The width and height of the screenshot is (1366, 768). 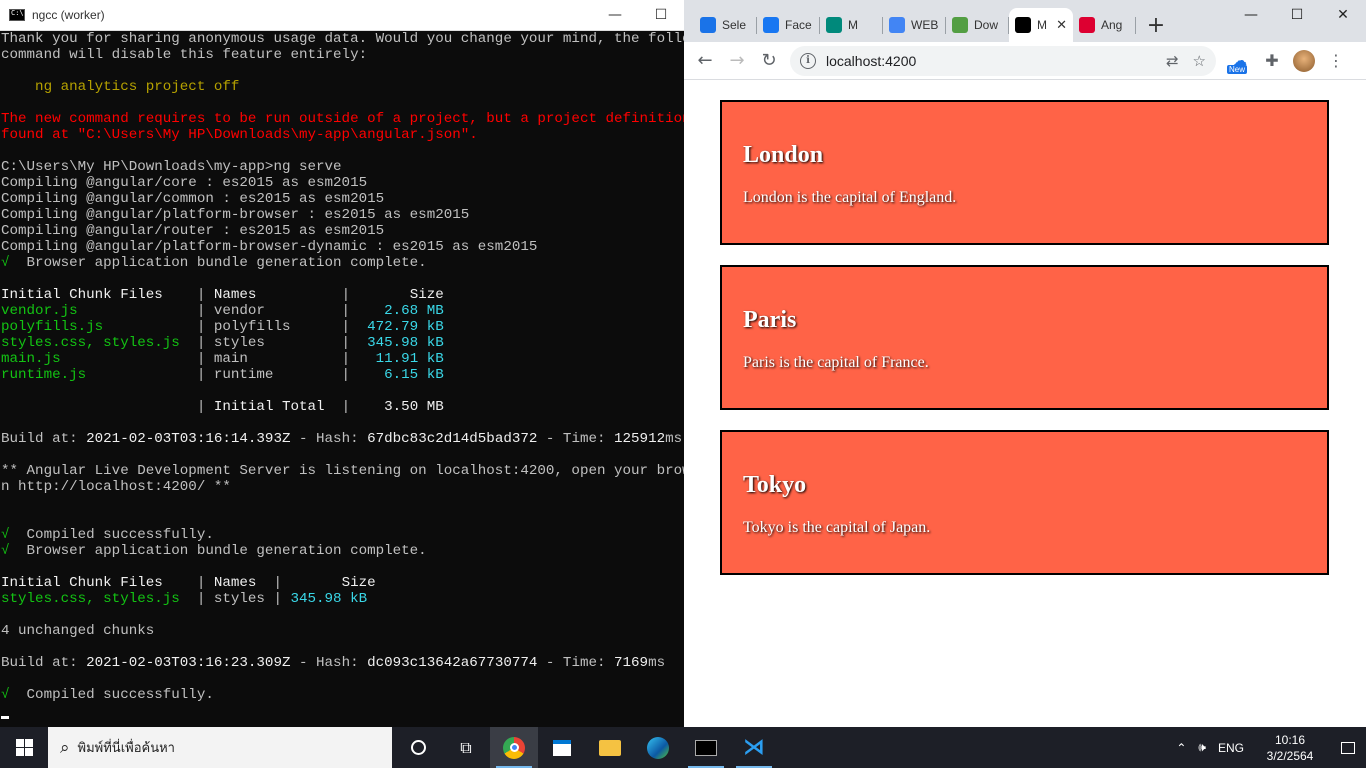 I want to click on console-text: | polyfills |, so click(x=231, y=327).